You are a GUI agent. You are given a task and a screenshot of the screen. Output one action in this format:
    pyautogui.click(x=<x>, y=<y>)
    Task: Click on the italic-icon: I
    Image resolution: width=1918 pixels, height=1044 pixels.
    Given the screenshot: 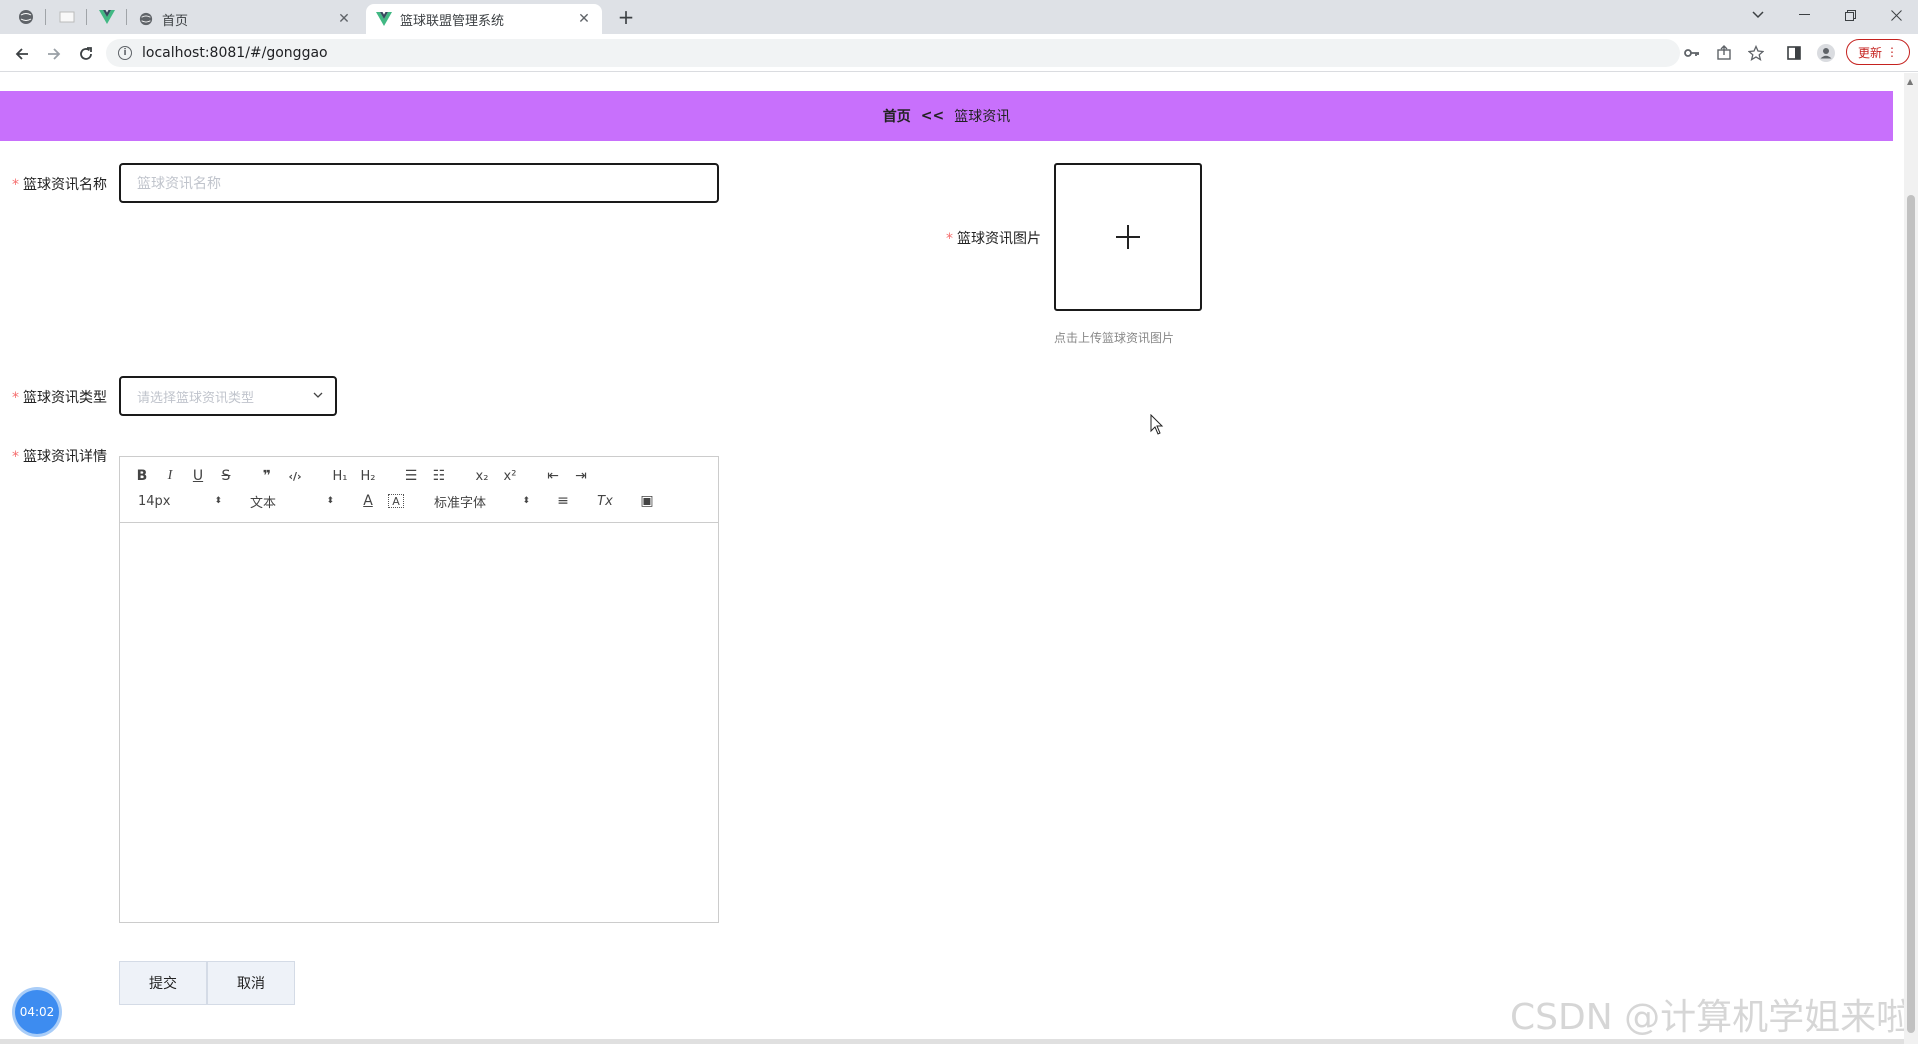 What is the action you would take?
    pyautogui.click(x=170, y=476)
    